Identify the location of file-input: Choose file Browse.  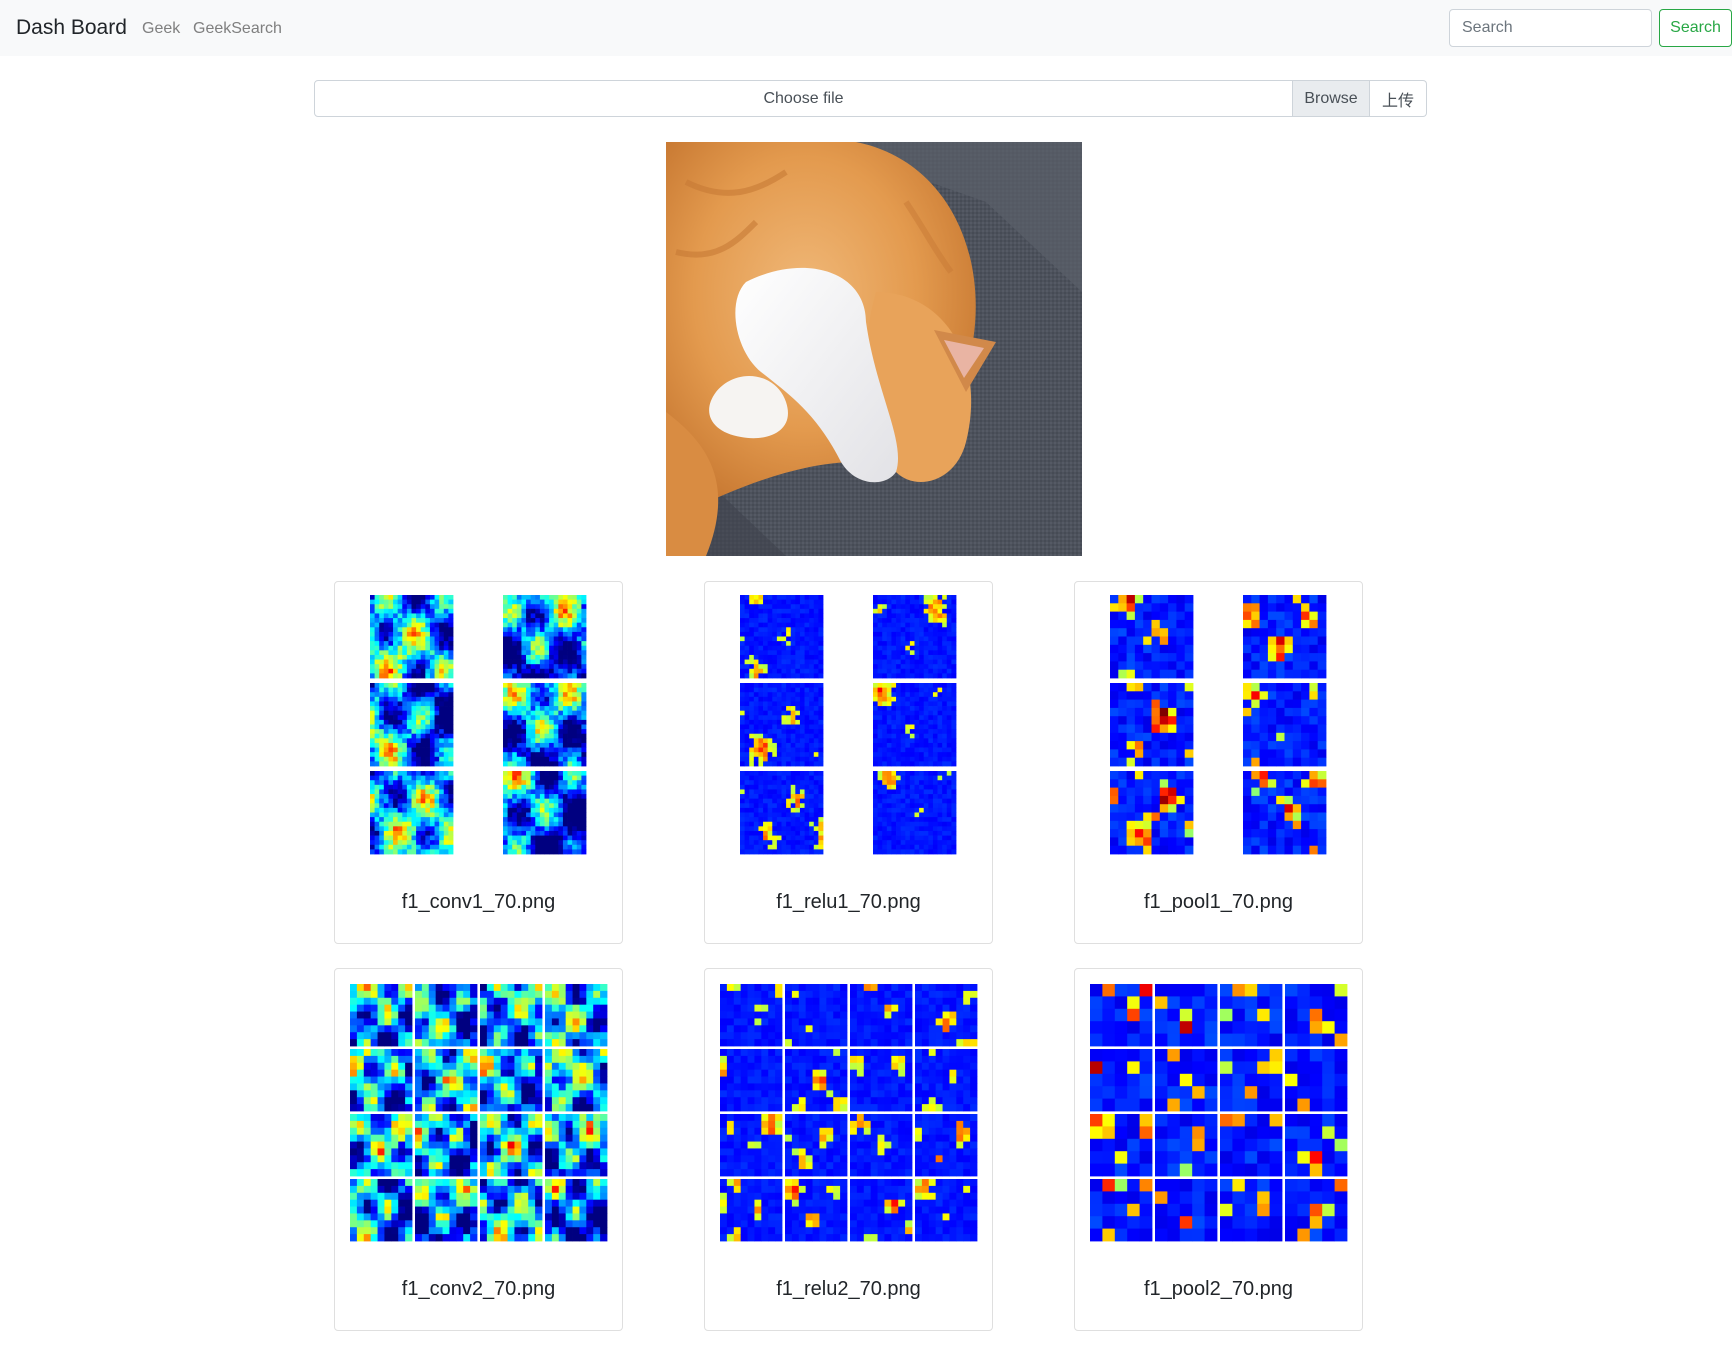
(842, 98).